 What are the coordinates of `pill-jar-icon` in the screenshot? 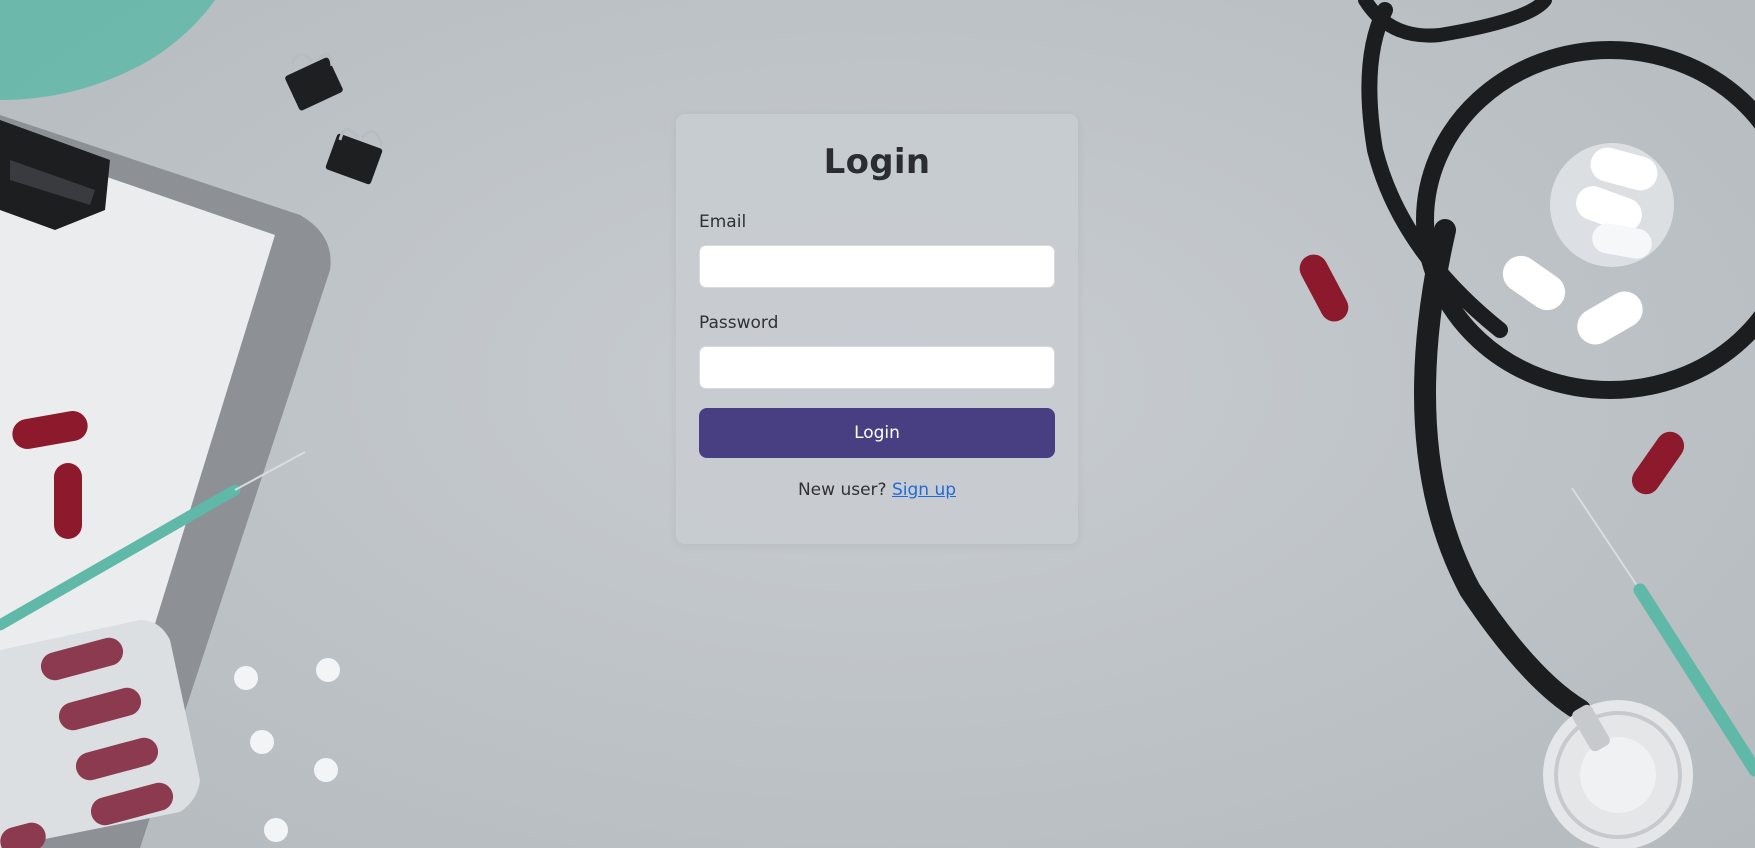 It's located at (1612, 205).